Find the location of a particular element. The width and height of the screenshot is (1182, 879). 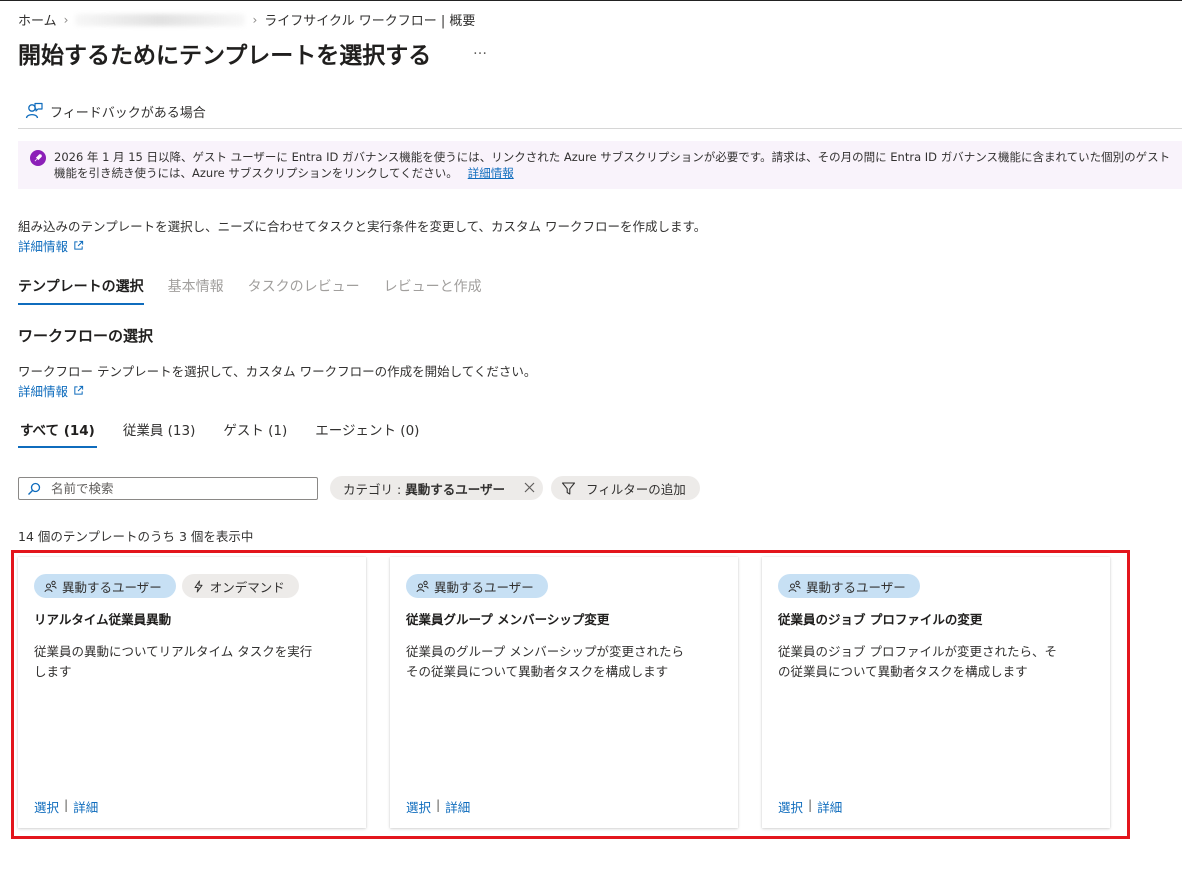

tab-basics: 基本情報 is located at coordinates (196, 290).